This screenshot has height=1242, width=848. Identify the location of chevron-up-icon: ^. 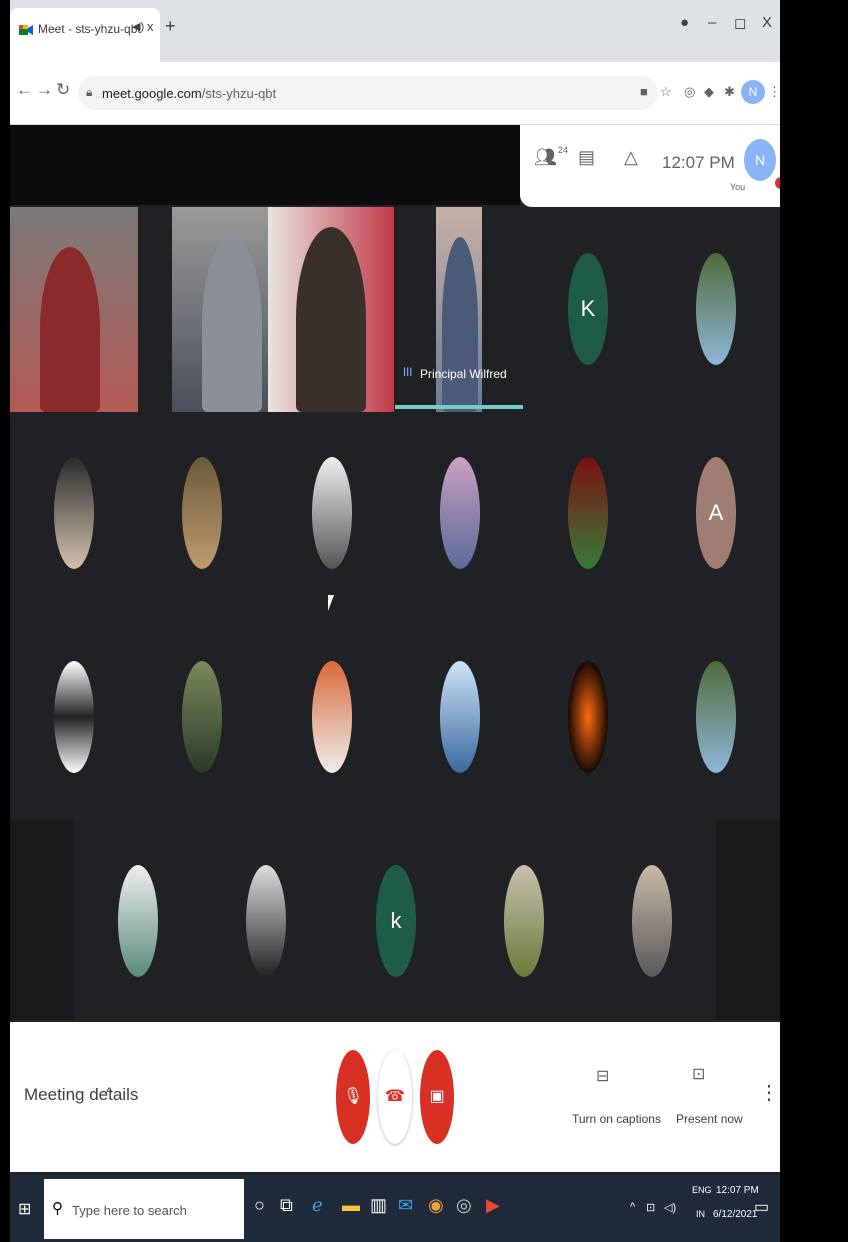
(109, 1092).